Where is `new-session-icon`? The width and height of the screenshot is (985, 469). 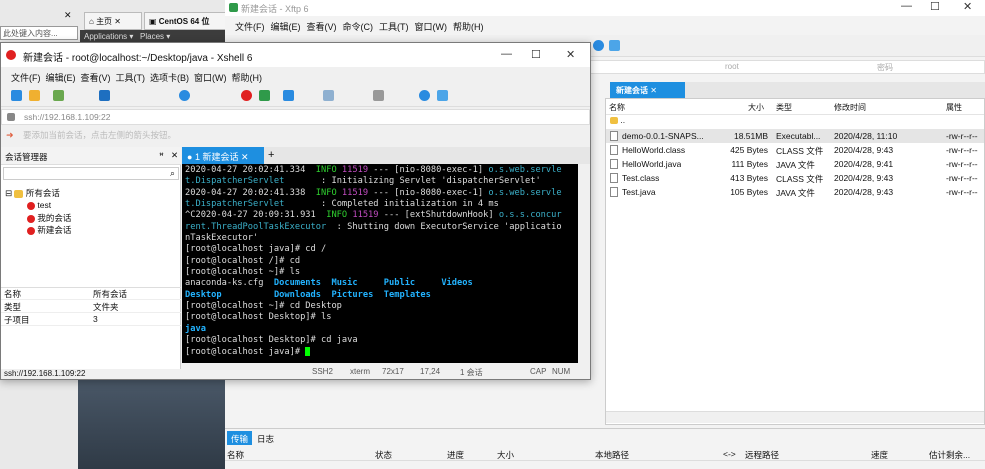
new-session-icon is located at coordinates (16, 95).